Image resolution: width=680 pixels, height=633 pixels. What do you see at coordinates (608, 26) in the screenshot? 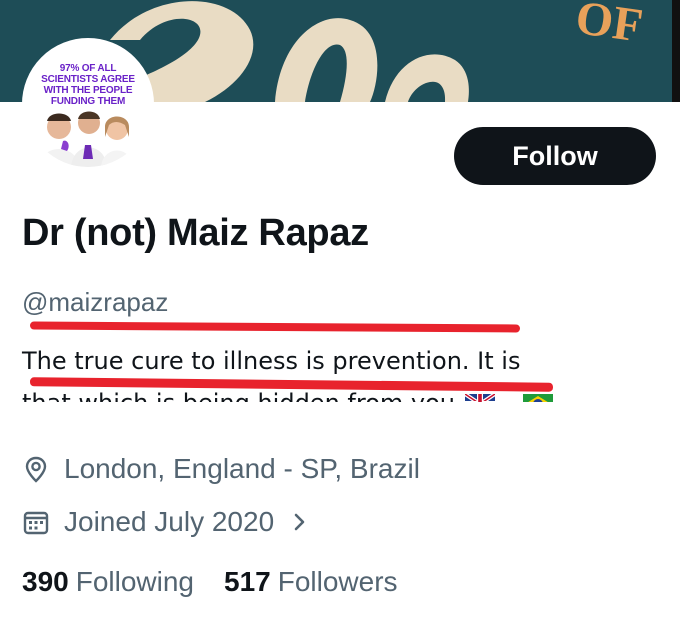
I see `banner-text: OF` at bounding box center [608, 26].